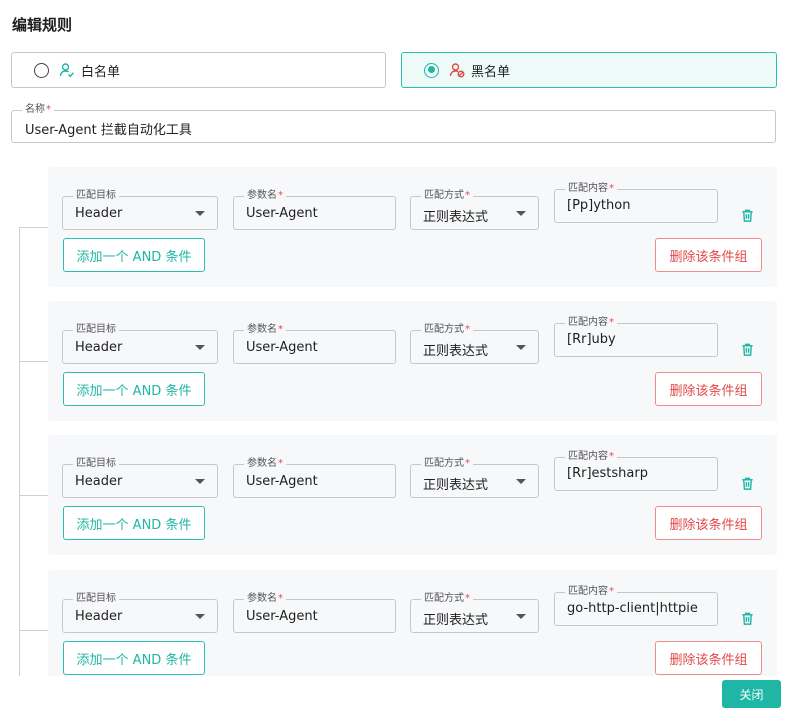  What do you see at coordinates (607, 473) in the screenshot?
I see `match-content-value: [Rr]estsharp` at bounding box center [607, 473].